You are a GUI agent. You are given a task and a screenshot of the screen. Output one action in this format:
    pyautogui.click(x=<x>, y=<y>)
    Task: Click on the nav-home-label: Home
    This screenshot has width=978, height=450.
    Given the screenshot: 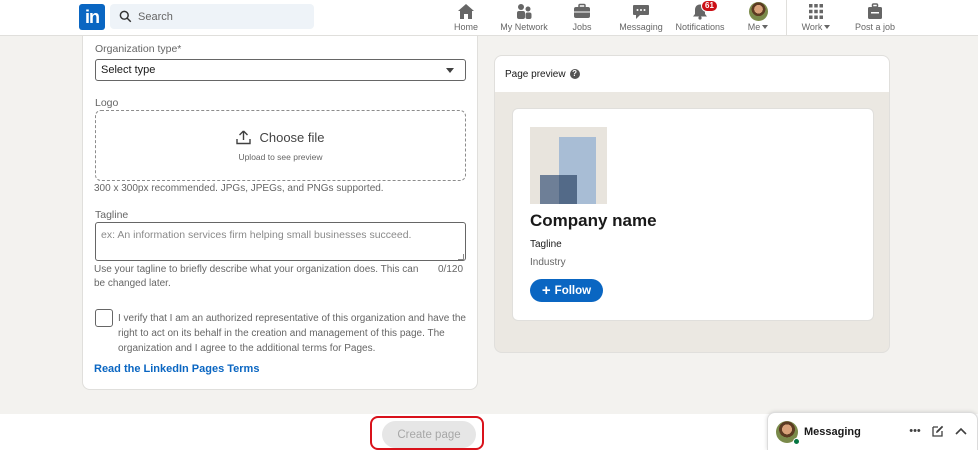 What is the action you would take?
    pyautogui.click(x=465, y=27)
    